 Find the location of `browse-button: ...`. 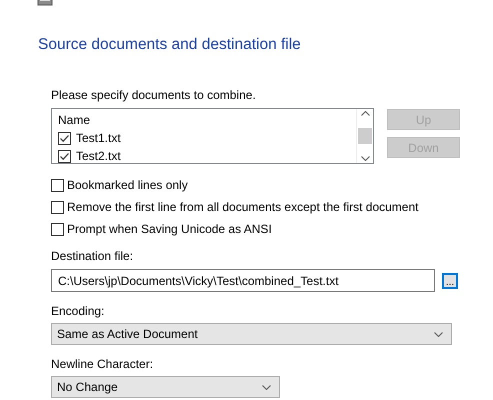

browse-button: ... is located at coordinates (450, 280).